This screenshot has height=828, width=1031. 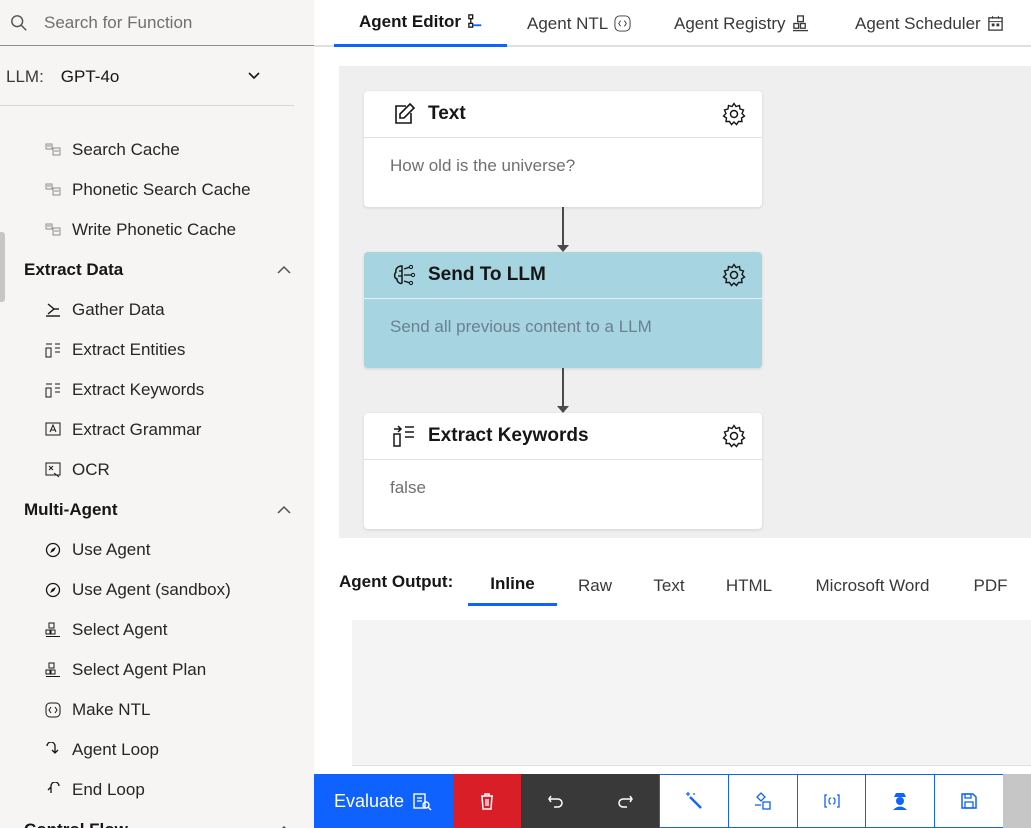 I want to click on sidebar-item-label: Select Agent Plan, so click(x=139, y=669).